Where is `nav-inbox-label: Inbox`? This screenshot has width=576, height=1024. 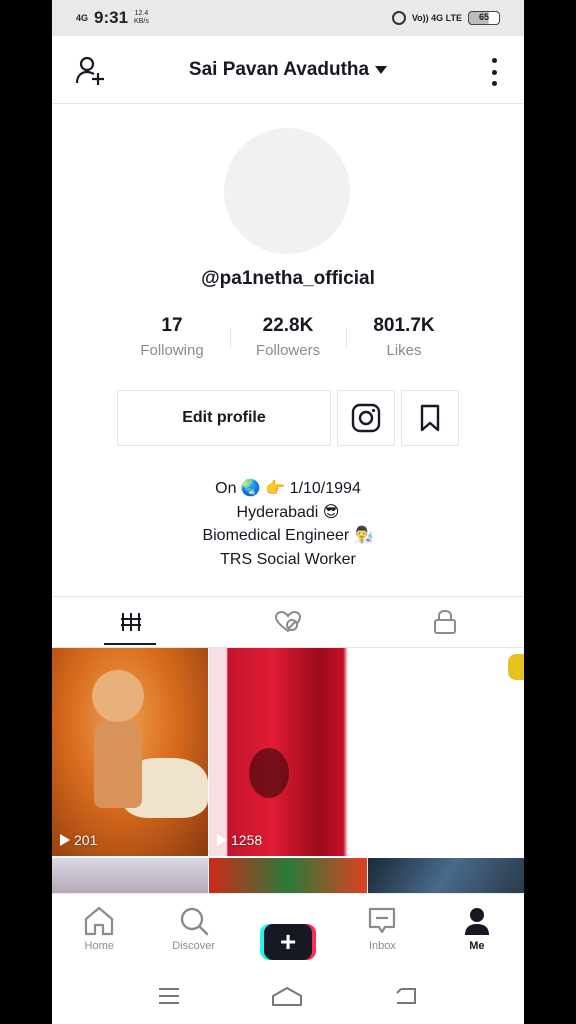 nav-inbox-label: Inbox is located at coordinates (382, 946).